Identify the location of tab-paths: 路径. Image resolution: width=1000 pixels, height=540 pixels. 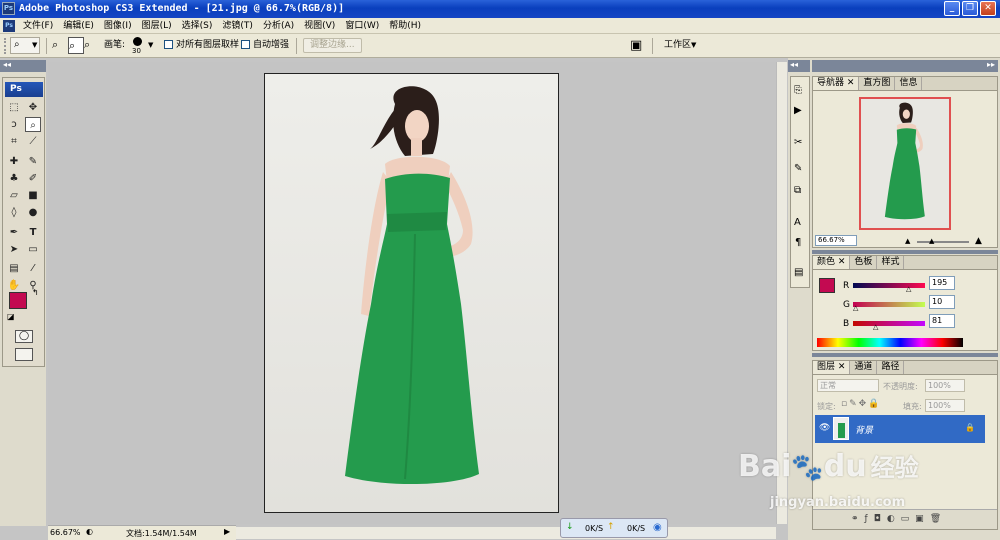
(891, 367).